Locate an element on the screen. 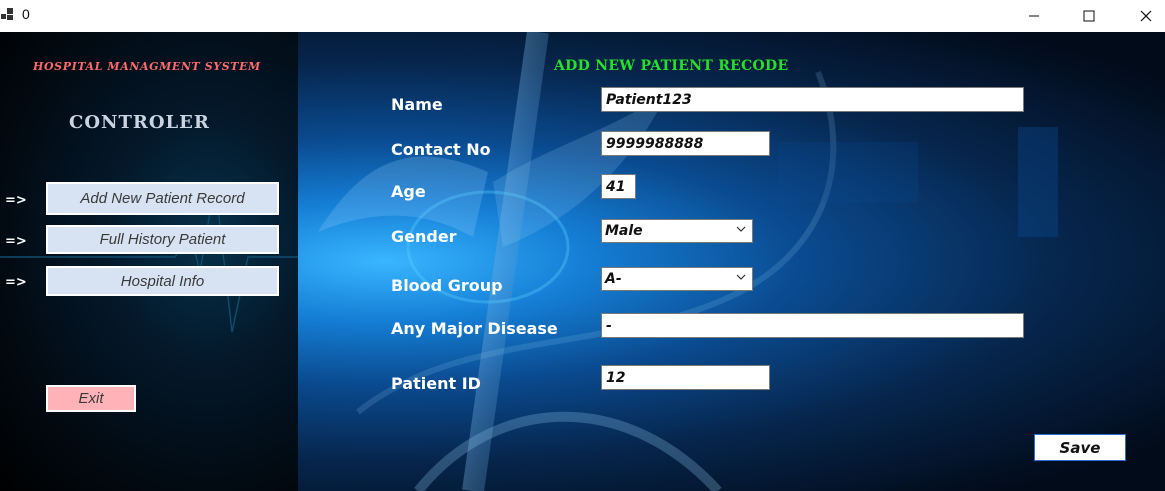 This screenshot has height=491, width=1165. minimize-button is located at coordinates (1034, 16).